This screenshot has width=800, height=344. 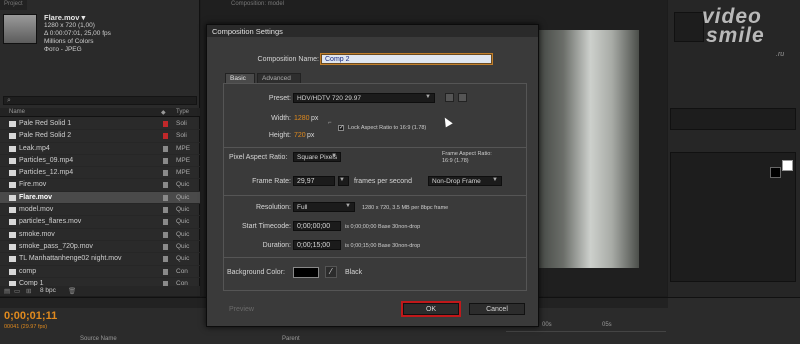 I want to click on footage-duration: Δ 0:00:07:01, 25,00 fps, so click(x=77, y=33).